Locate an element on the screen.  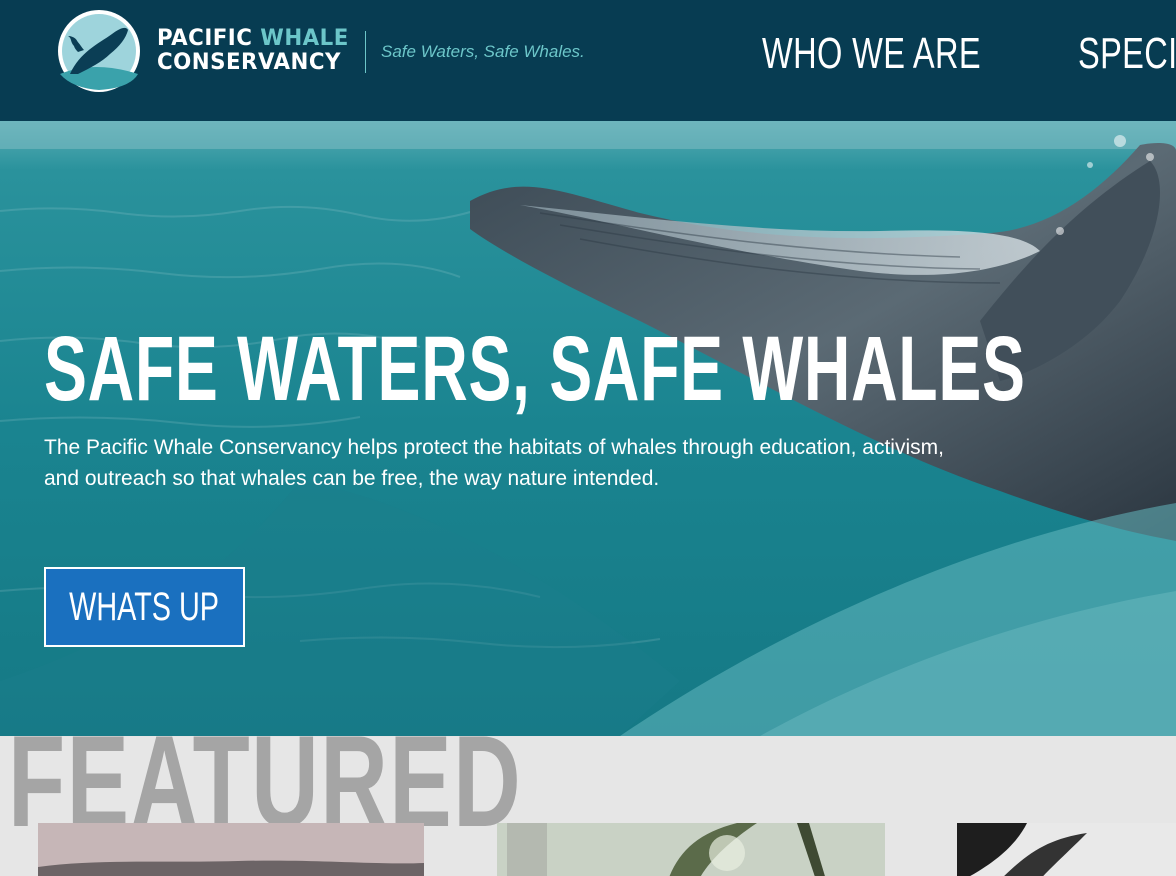
brand-conservancy: CONSERVANCY is located at coordinates (249, 62).